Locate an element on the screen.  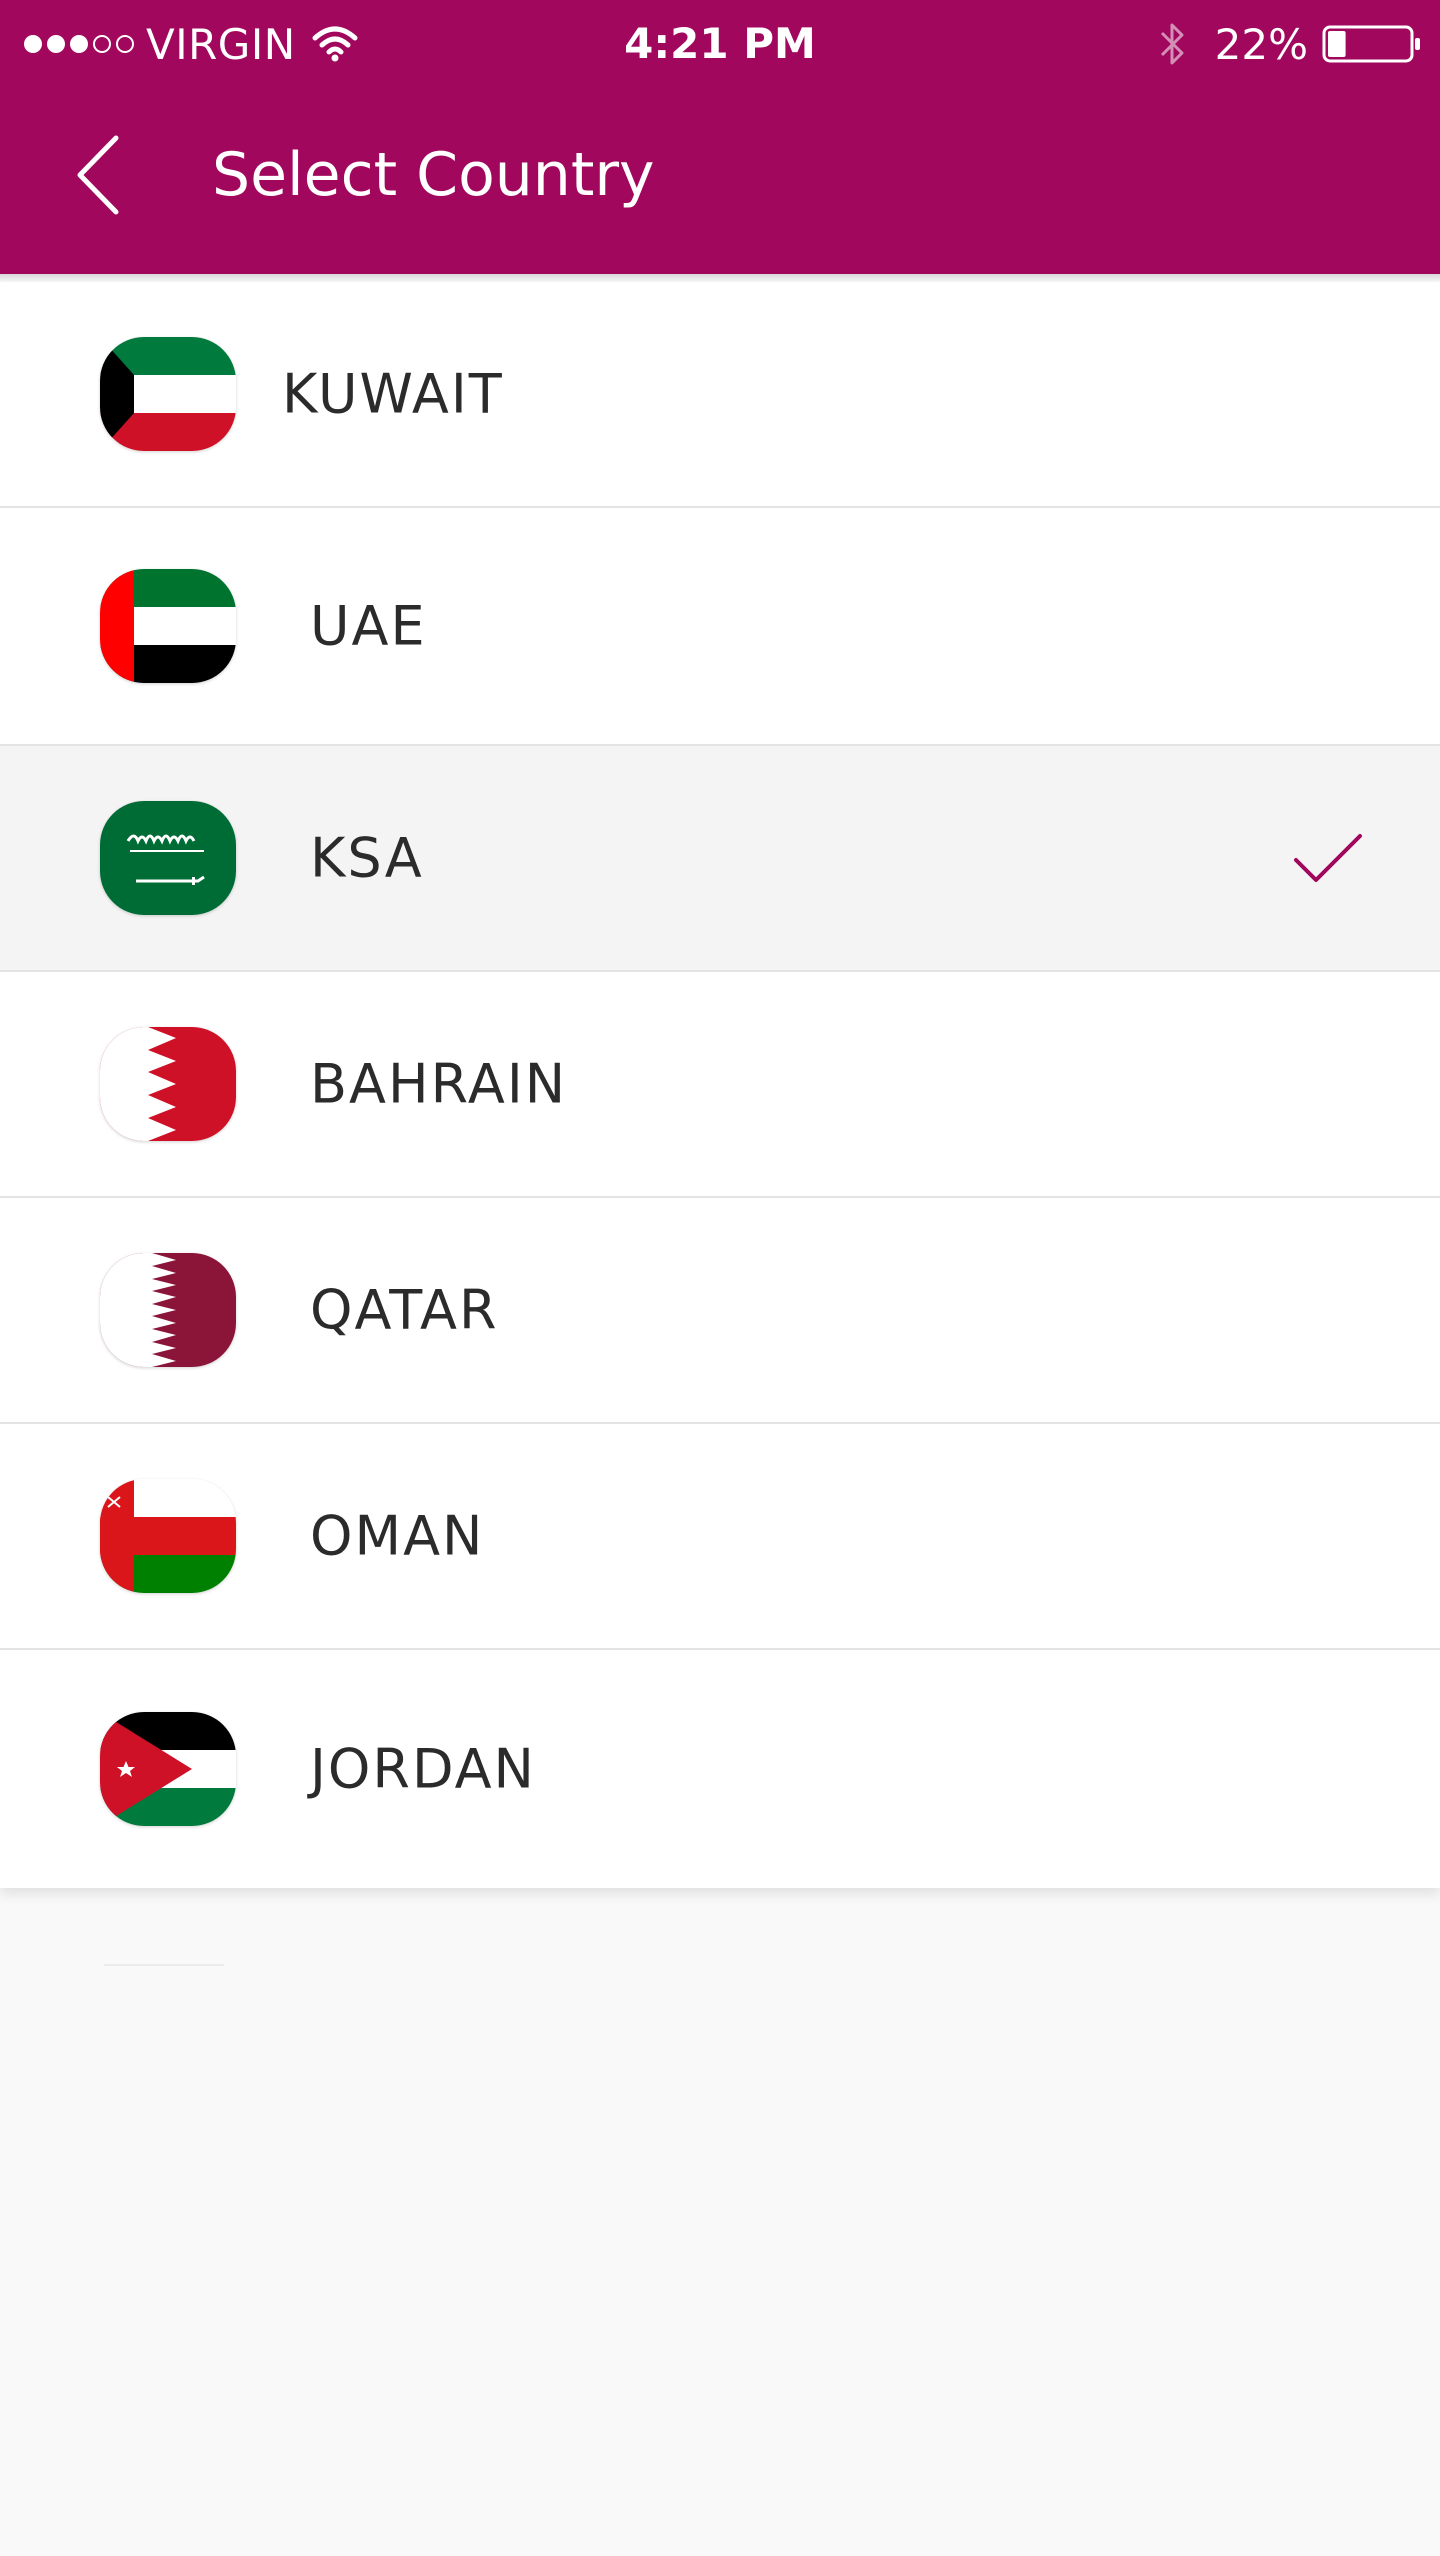
header-shadow is located at coordinates (720, 278).